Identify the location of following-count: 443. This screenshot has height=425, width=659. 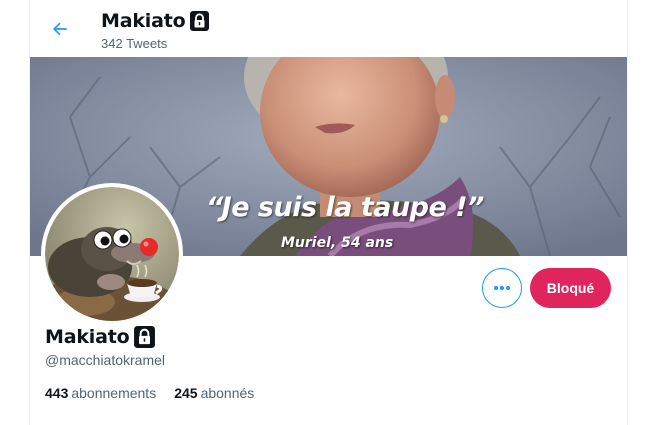
(57, 393).